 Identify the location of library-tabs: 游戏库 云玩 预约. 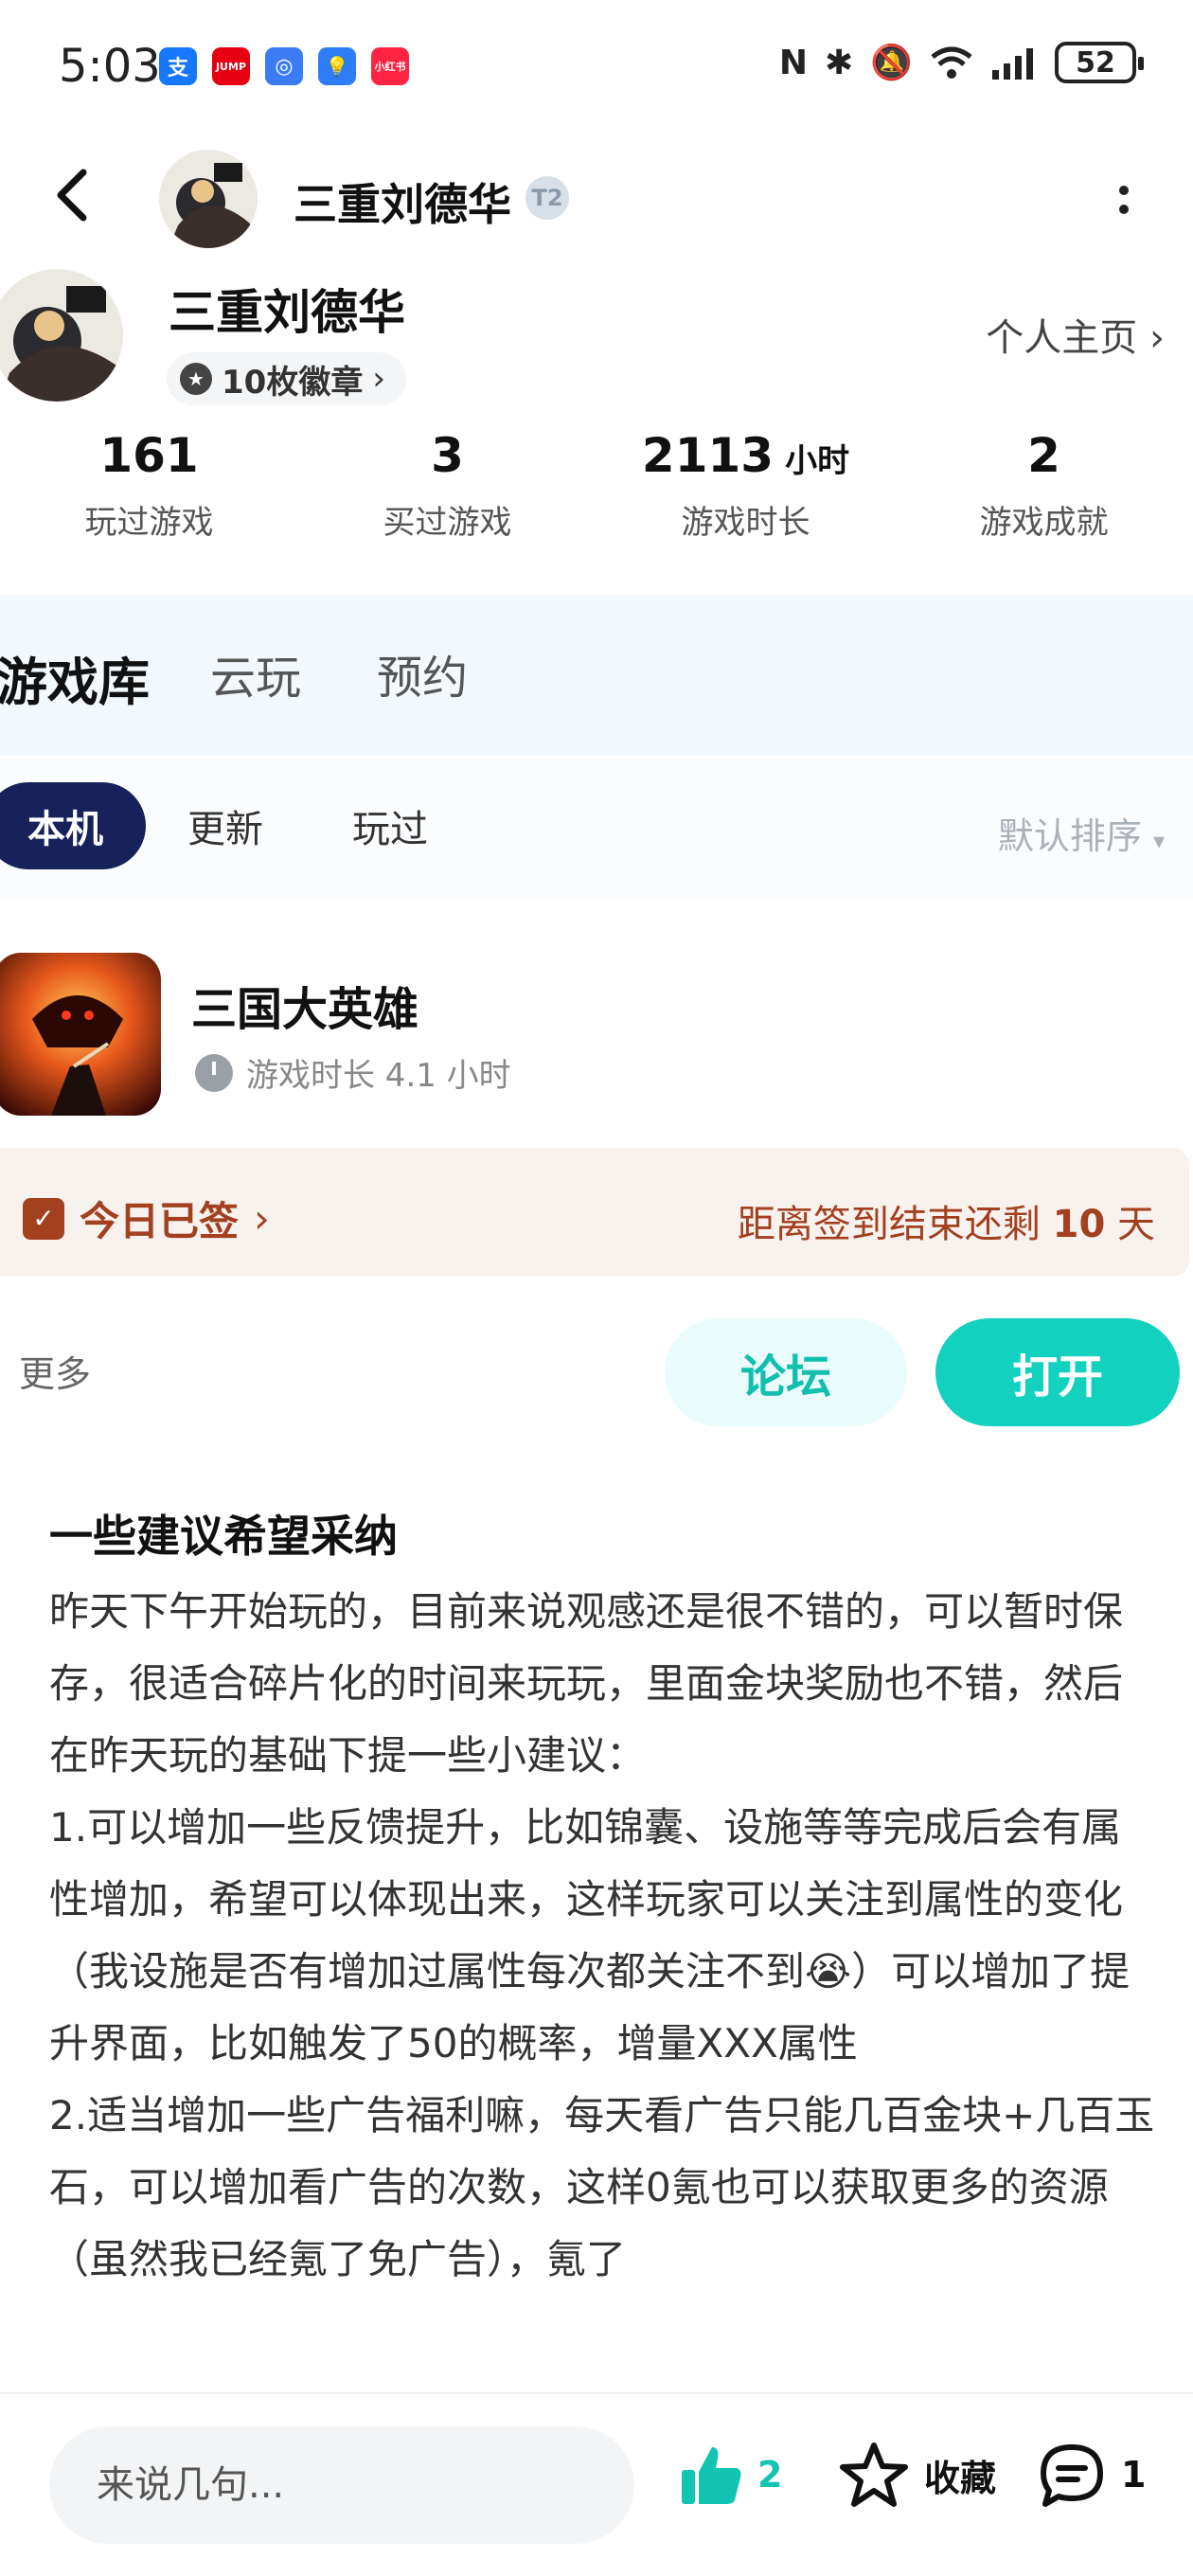
(596, 675).